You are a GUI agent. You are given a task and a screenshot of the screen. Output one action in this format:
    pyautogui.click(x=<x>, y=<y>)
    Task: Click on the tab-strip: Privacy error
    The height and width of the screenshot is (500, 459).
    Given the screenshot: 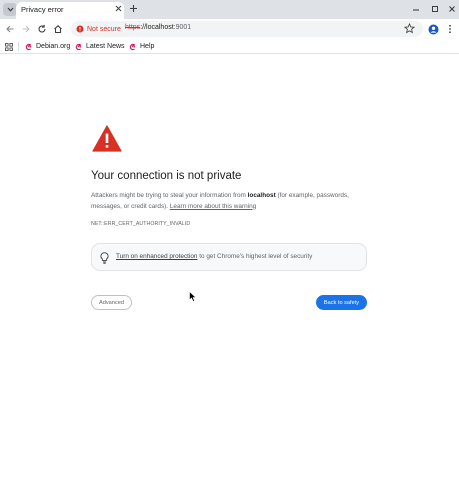 What is the action you would take?
    pyautogui.click(x=229, y=9)
    